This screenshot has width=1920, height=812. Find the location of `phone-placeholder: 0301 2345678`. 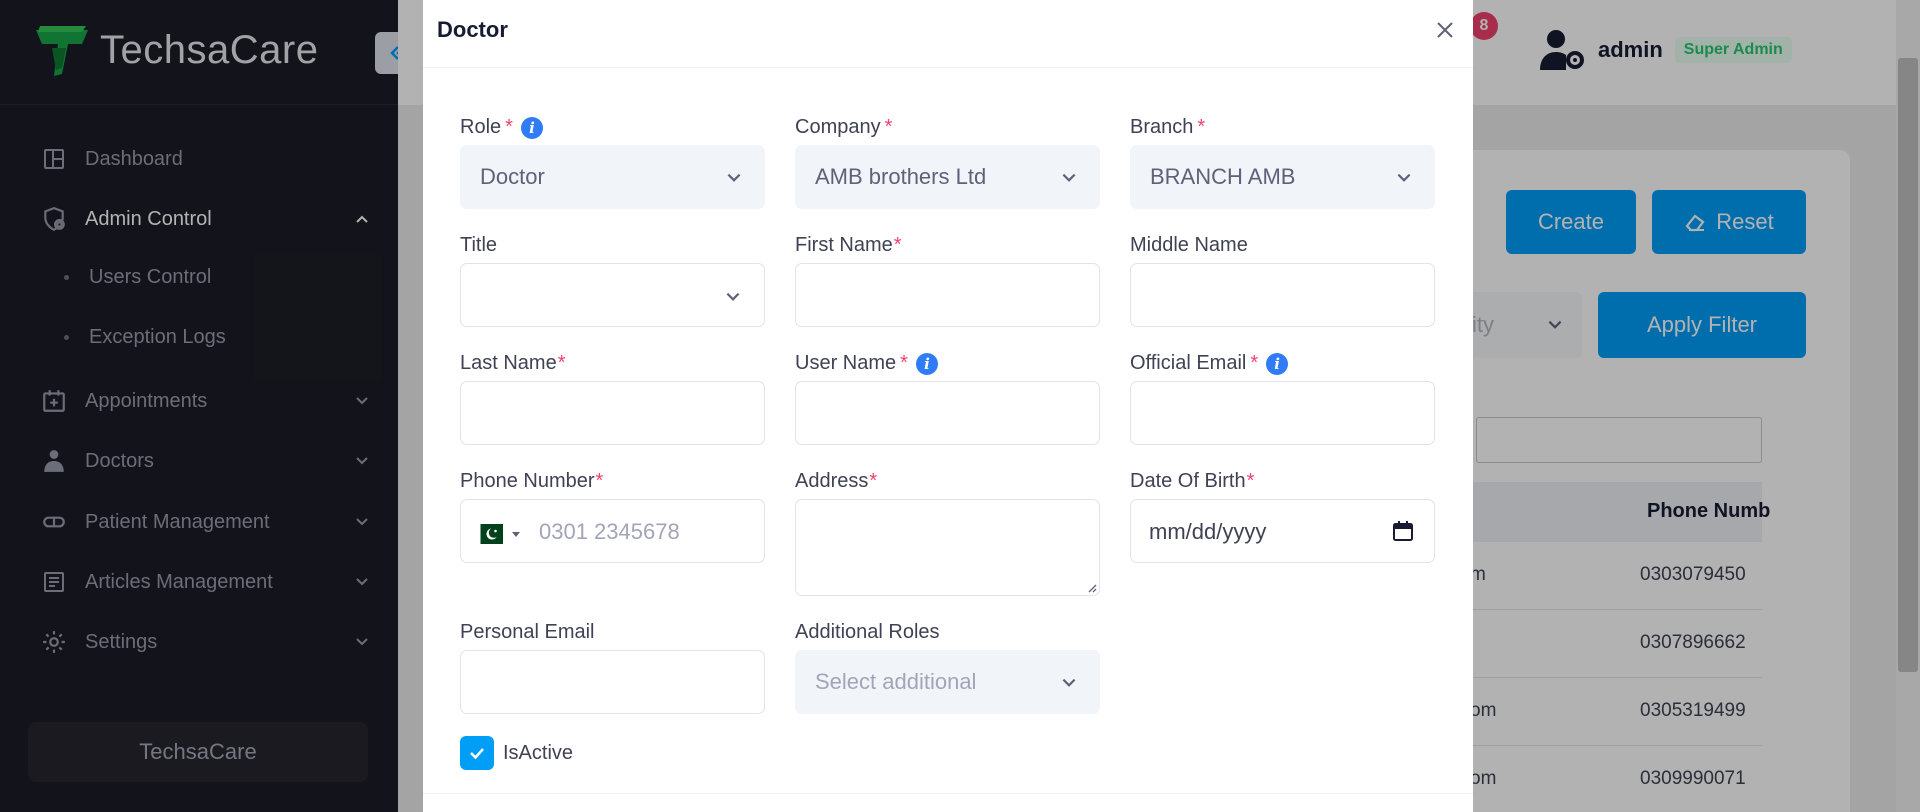

phone-placeholder: 0301 2345678 is located at coordinates (609, 531).